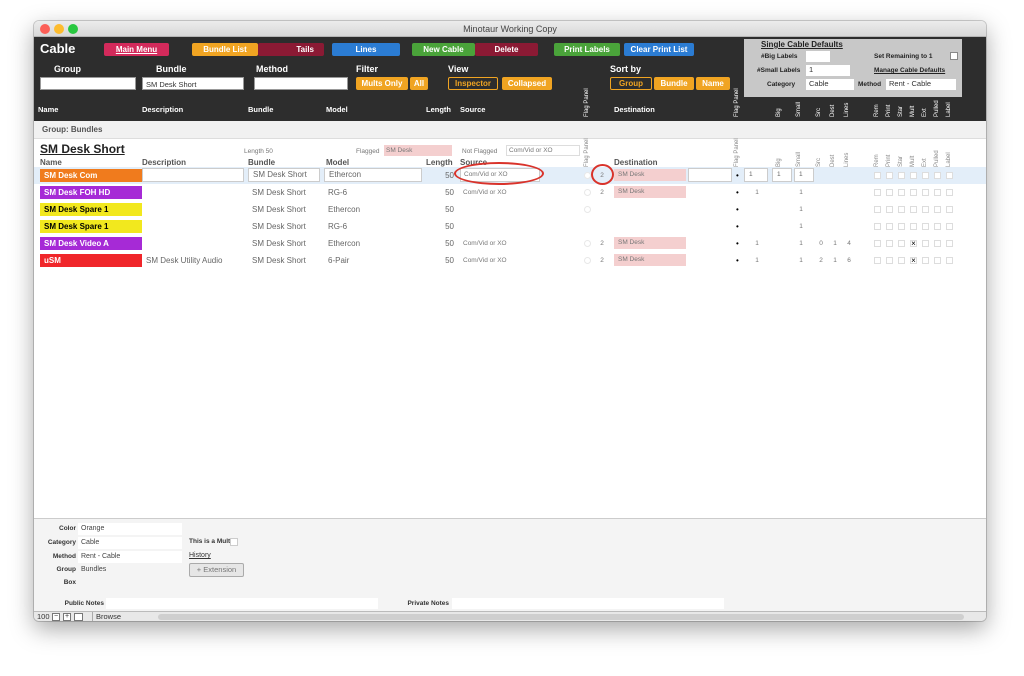  What do you see at coordinates (193, 175) in the screenshot?
I see `description-cell` at bounding box center [193, 175].